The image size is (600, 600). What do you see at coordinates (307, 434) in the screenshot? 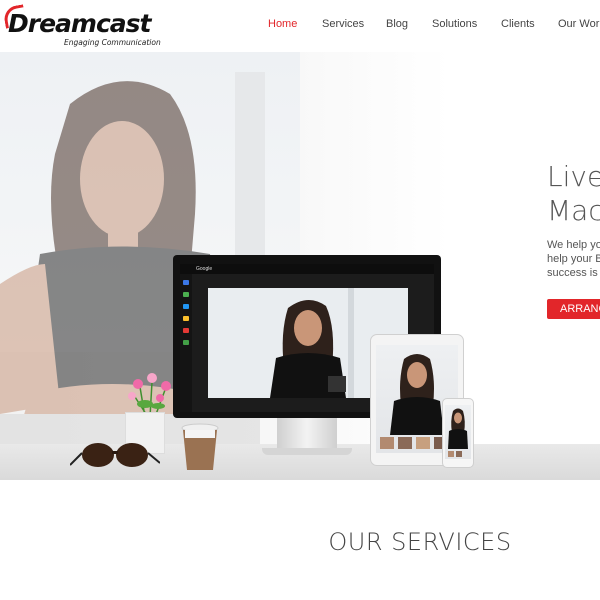
I see `monitor-stand` at bounding box center [307, 434].